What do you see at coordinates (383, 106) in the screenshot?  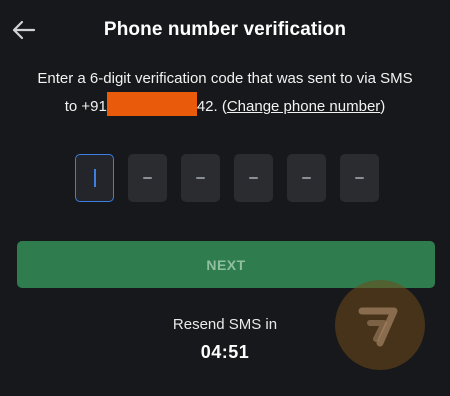 I see `message-close-paren: )` at bounding box center [383, 106].